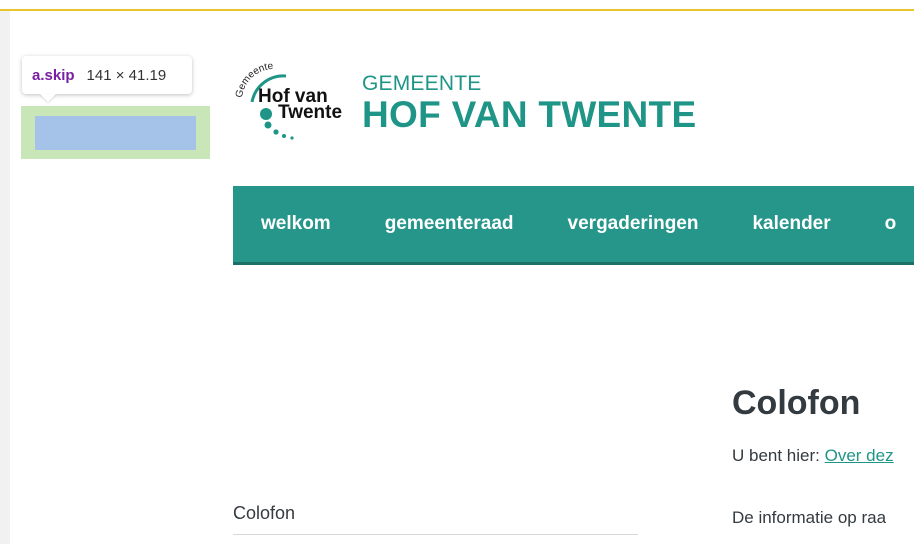 The height and width of the screenshot is (544, 914). Describe the element at coordinates (53, 75) in the screenshot. I see `tooltip-selector: a.skip` at that location.